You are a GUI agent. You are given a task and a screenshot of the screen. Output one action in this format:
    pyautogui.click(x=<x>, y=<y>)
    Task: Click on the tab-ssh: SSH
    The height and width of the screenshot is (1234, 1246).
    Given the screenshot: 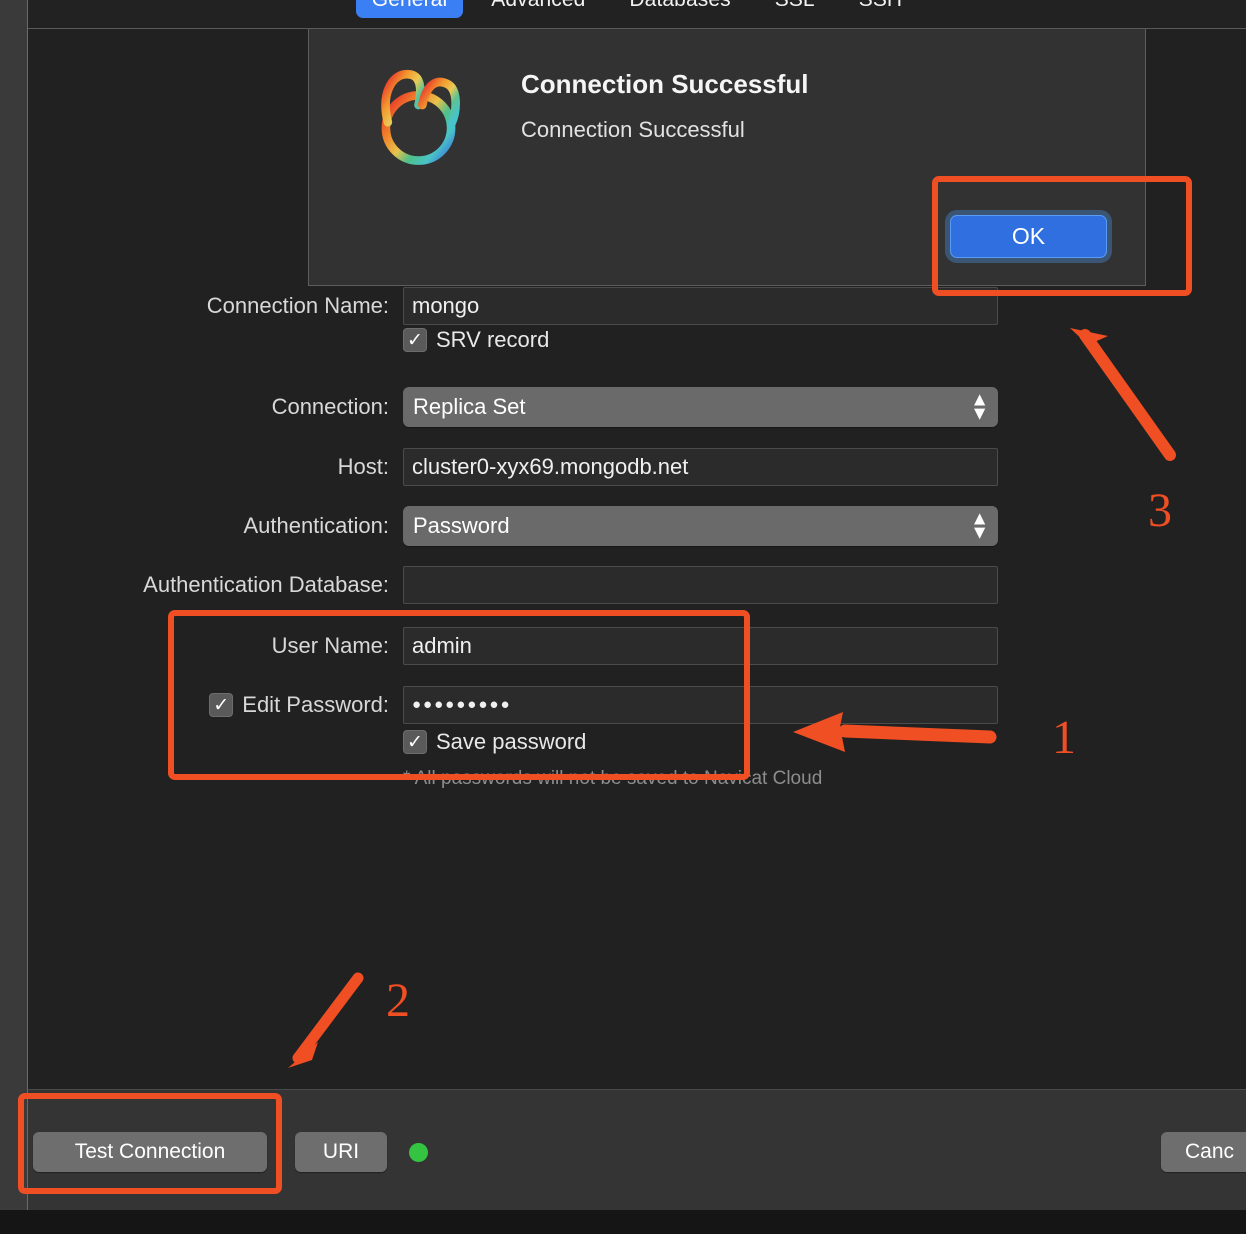 What is the action you would take?
    pyautogui.click(x=880, y=9)
    